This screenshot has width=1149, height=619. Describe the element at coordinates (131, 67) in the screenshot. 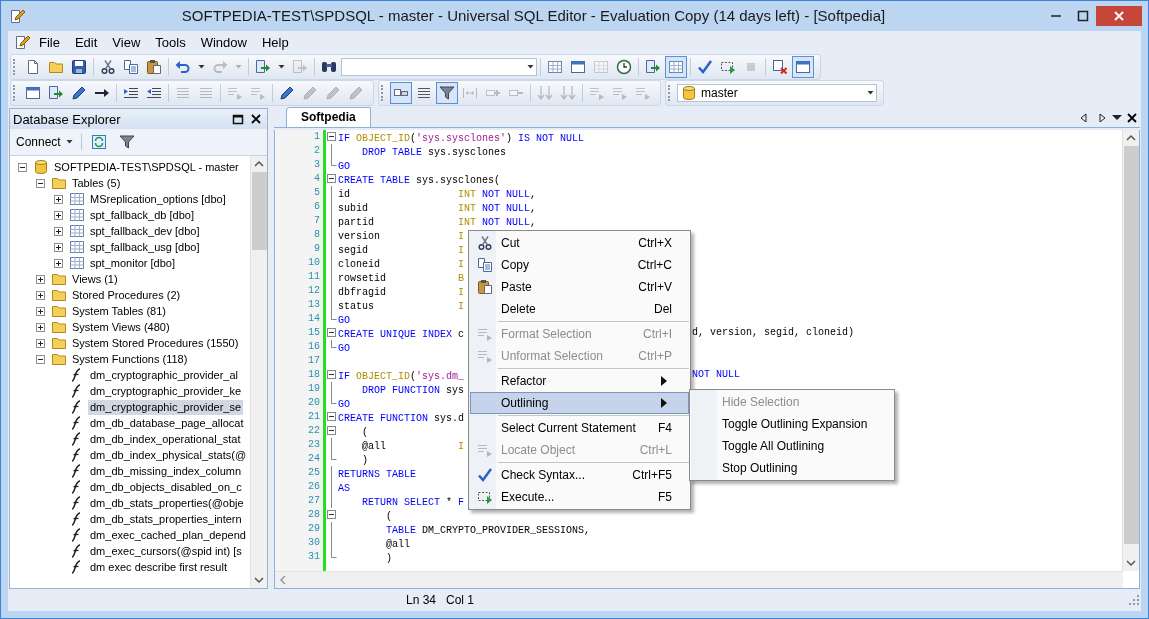

I see `copy-icon` at that location.